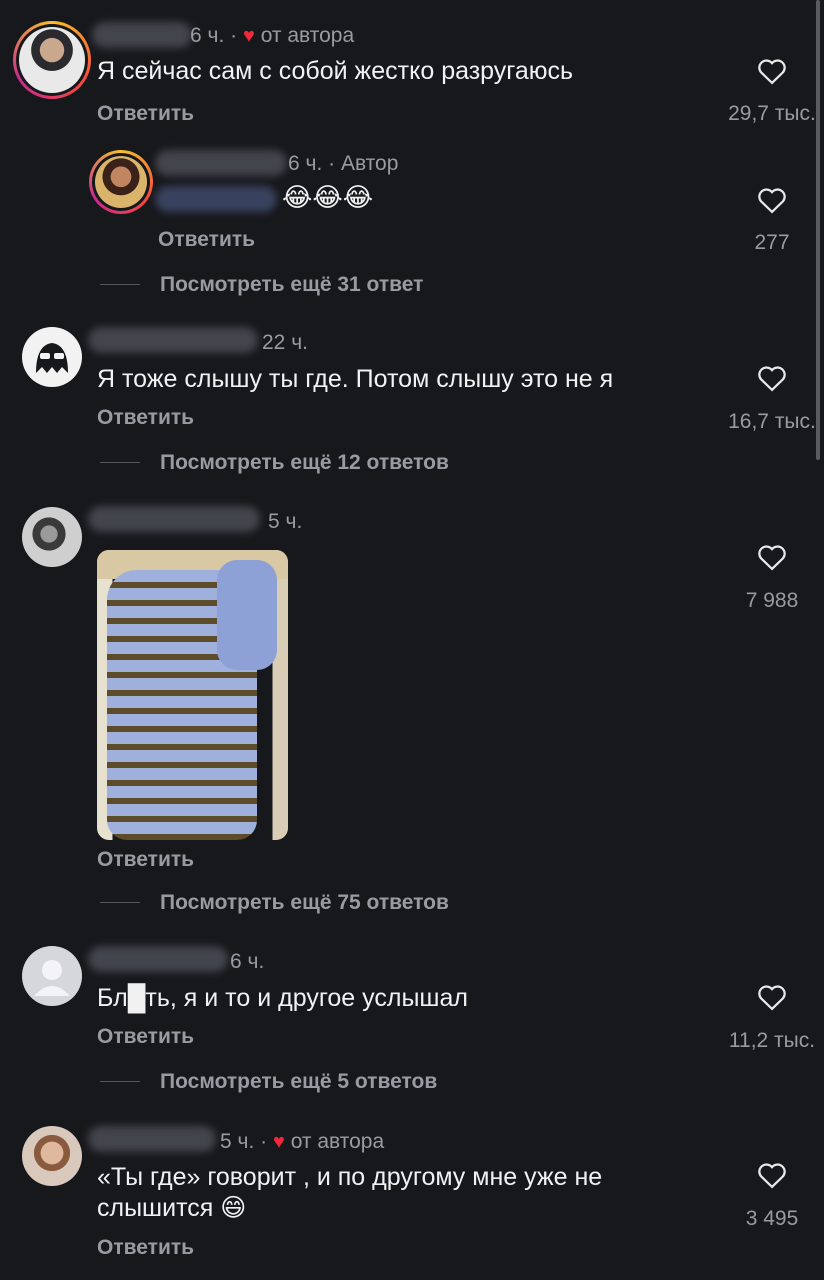 Image resolution: width=824 pixels, height=1280 pixels. What do you see at coordinates (244, 1141) in the screenshot?
I see `timestamp: 5 ч. ·` at bounding box center [244, 1141].